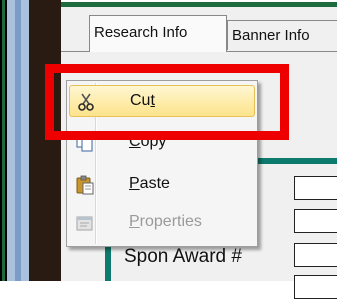 This screenshot has width=337, height=299. Describe the element at coordinates (315, 255) in the screenshot. I see `spon-award-field` at that location.